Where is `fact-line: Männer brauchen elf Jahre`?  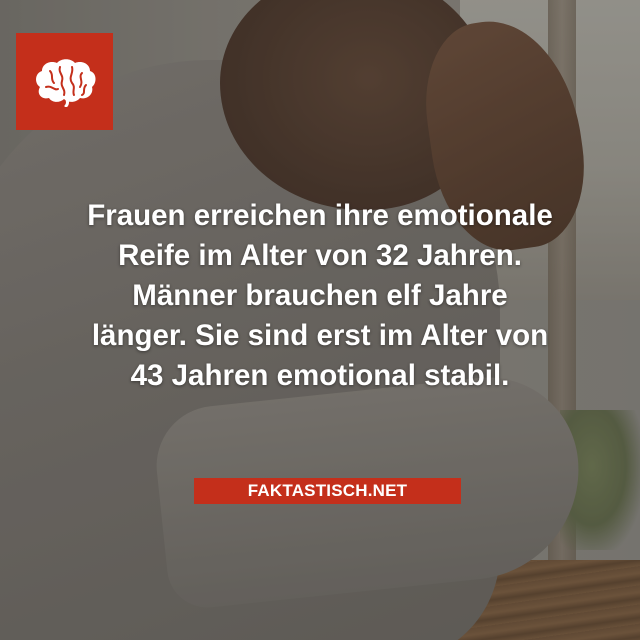 fact-line: Männer brauchen elf Jahre is located at coordinates (320, 295).